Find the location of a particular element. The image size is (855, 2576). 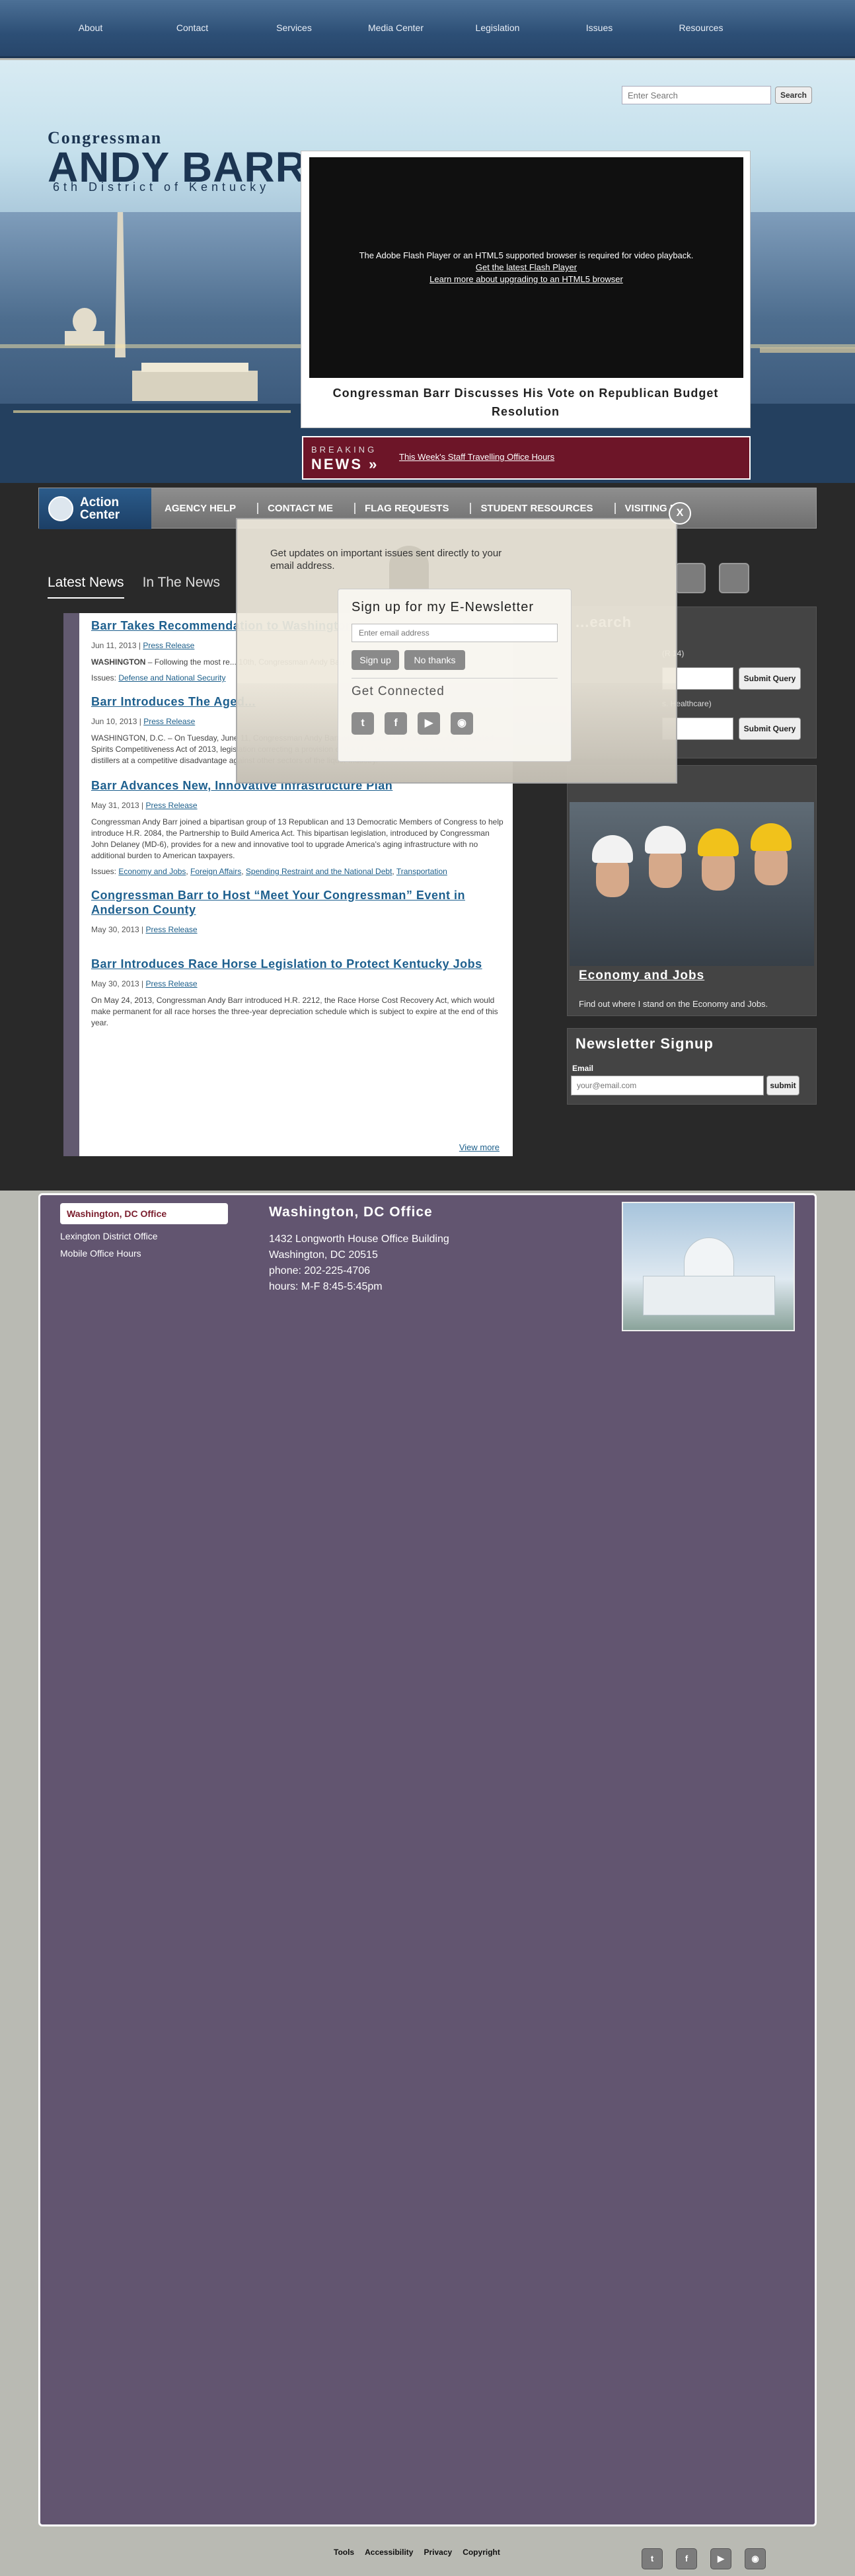

tab-latest-news: Latest News is located at coordinates (86, 587).